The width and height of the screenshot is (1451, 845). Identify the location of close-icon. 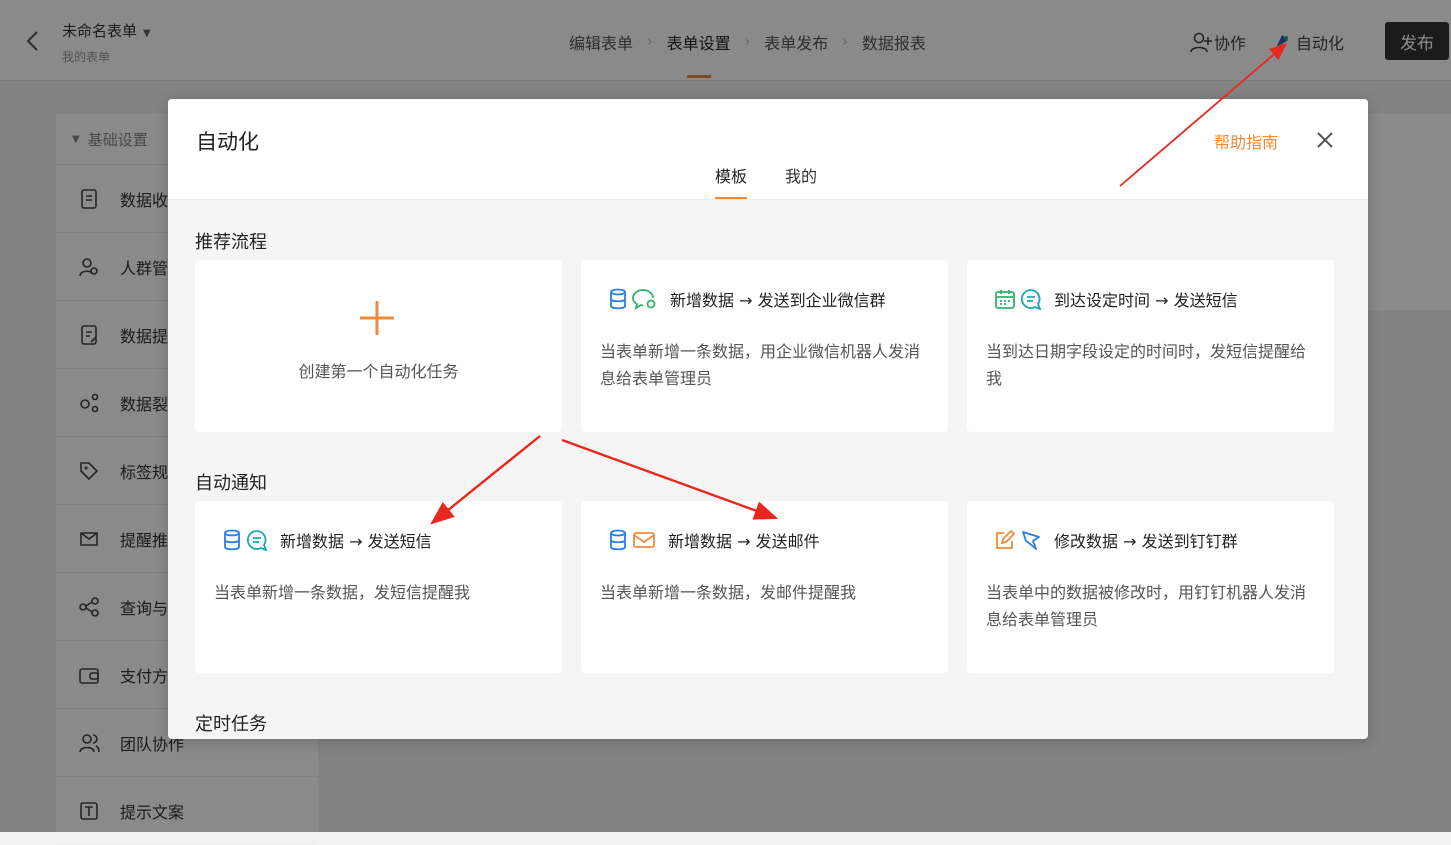
(1325, 140).